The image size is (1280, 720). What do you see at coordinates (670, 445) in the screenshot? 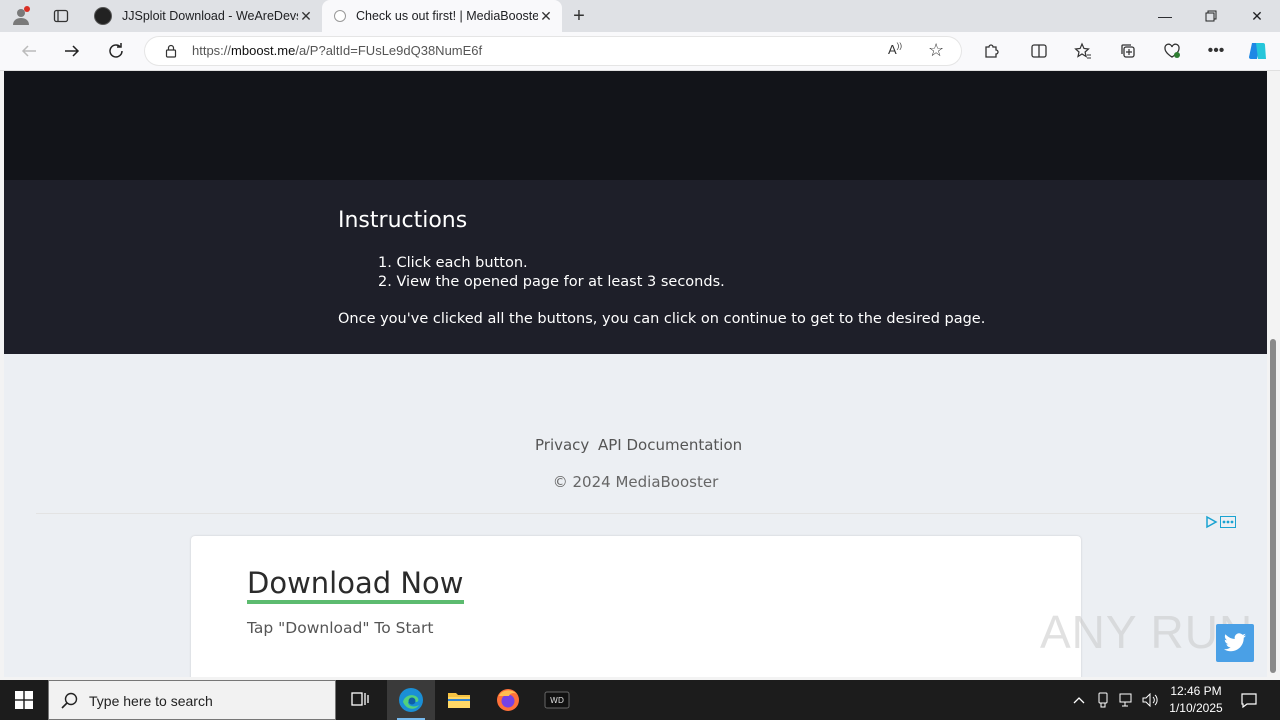
I see `api-documentation-link: API Documentation` at bounding box center [670, 445].